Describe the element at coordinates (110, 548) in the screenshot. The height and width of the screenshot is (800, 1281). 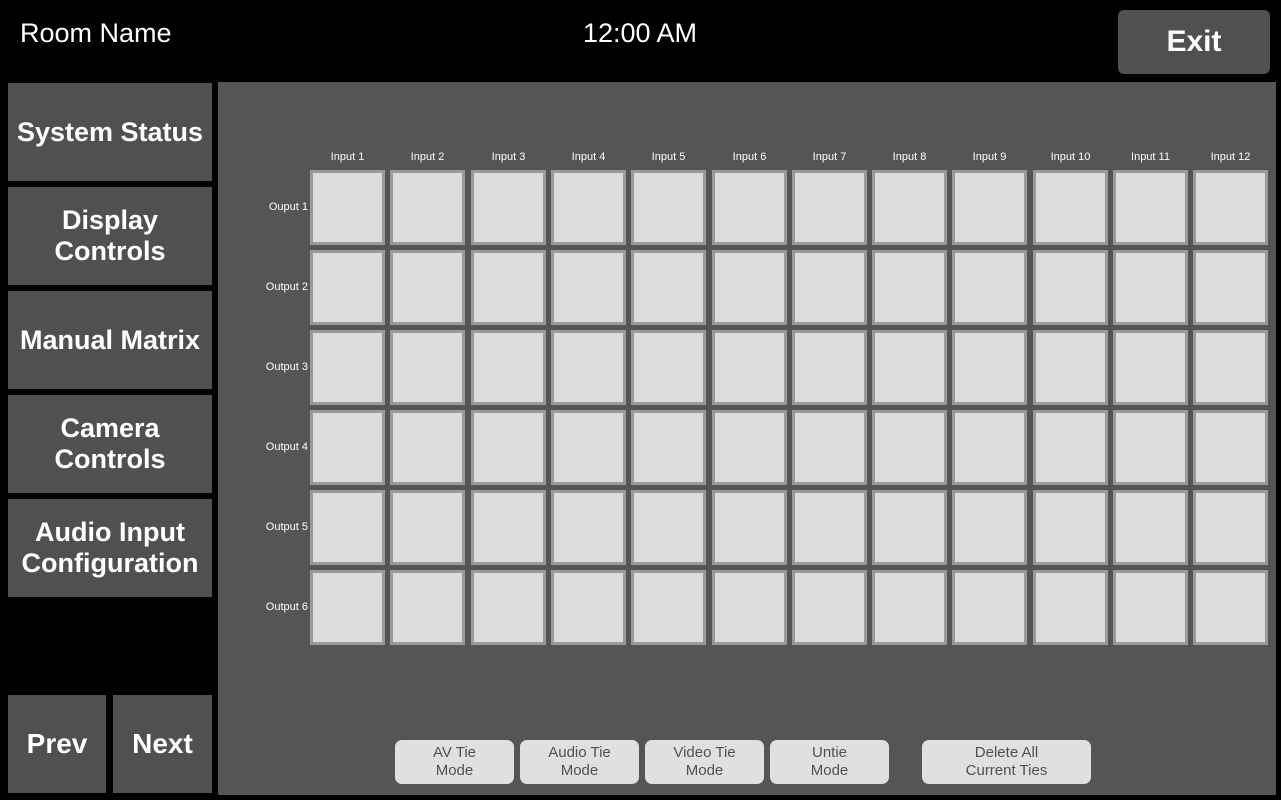
I see `sidebar-item-audio-input-configuration: Audio Input Configuration` at that location.